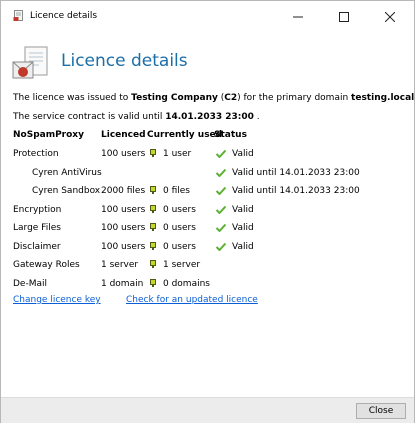 The height and width of the screenshot is (423, 415). Describe the element at coordinates (298, 16) in the screenshot. I see `minimize-button` at that location.